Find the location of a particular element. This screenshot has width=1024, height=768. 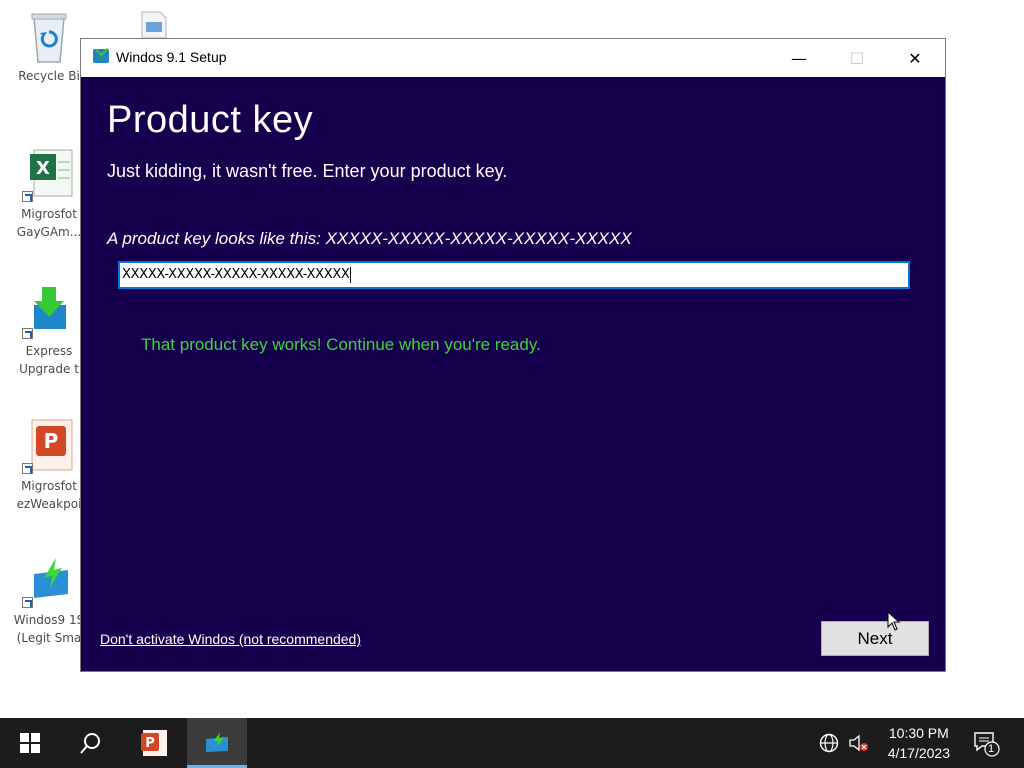

network-tray is located at coordinates (829, 743).